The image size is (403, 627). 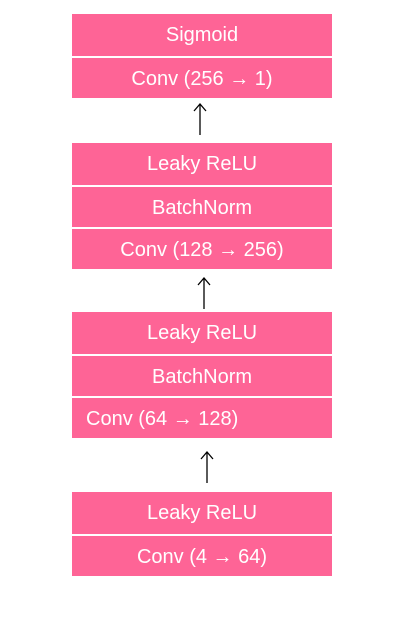 I want to click on layer-conv-4-64: Conv (4 → 64), so click(x=202, y=555).